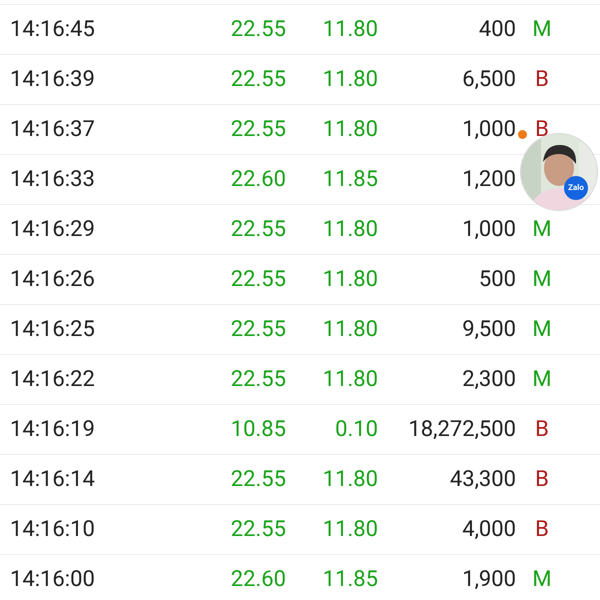  I want to click on time-cell-text: 14:16:25, so click(53, 329).